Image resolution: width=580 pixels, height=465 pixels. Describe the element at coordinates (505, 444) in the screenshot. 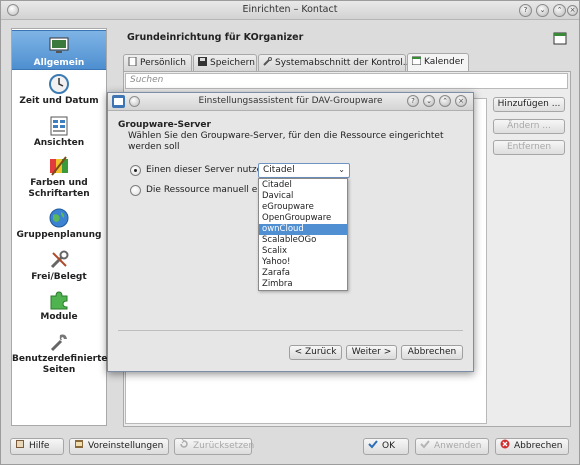

I see `cancel-icon` at that location.